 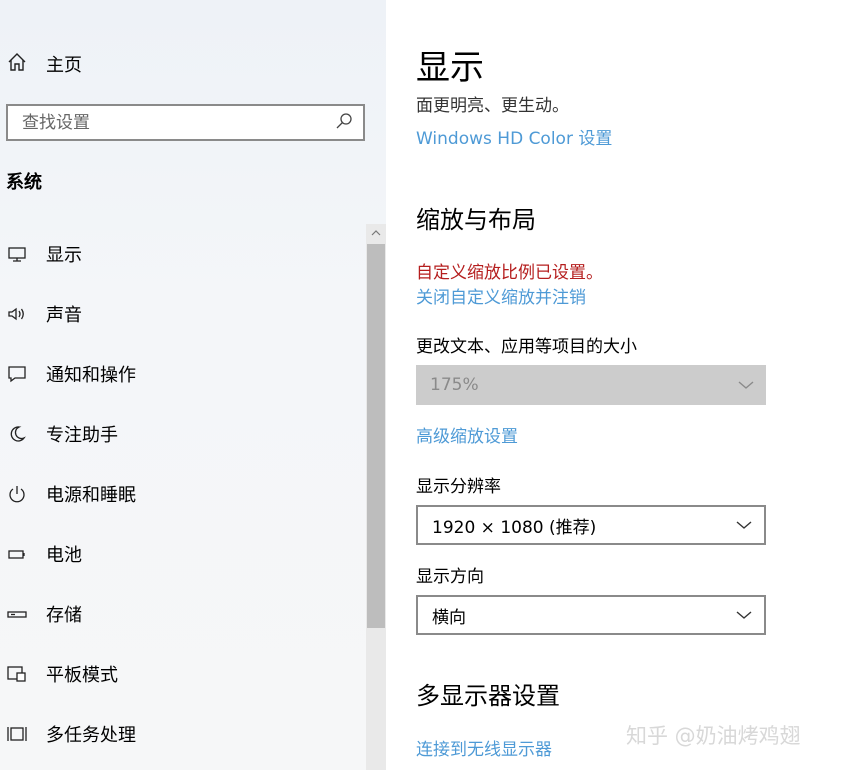 I want to click on home-label: 主页, so click(x=64, y=65).